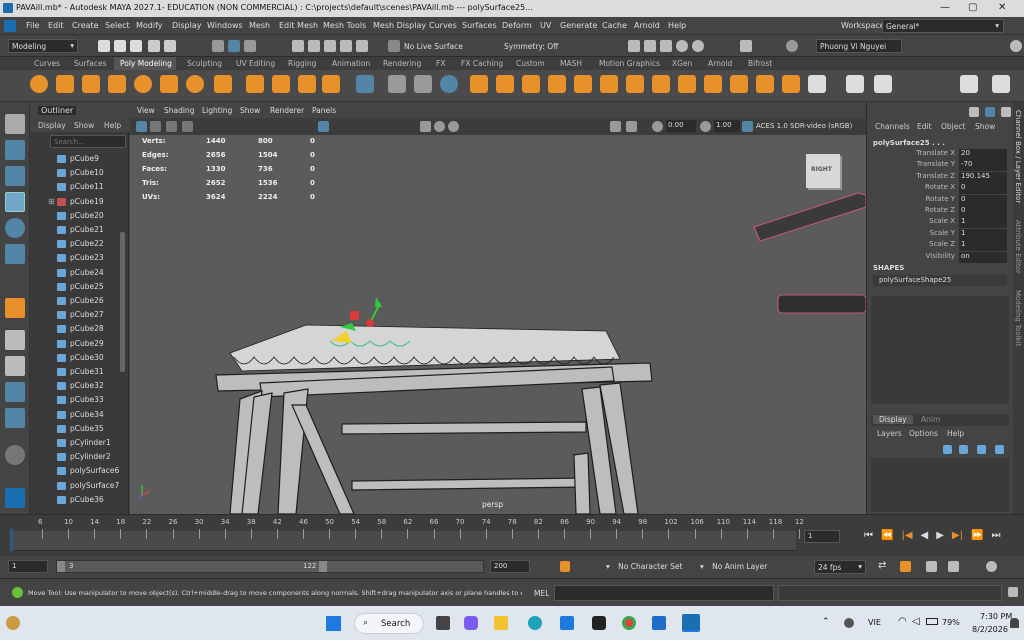 This screenshot has width=1024, height=640. Describe the element at coordinates (682, 46) in the screenshot. I see `hypershade-icon` at that location.